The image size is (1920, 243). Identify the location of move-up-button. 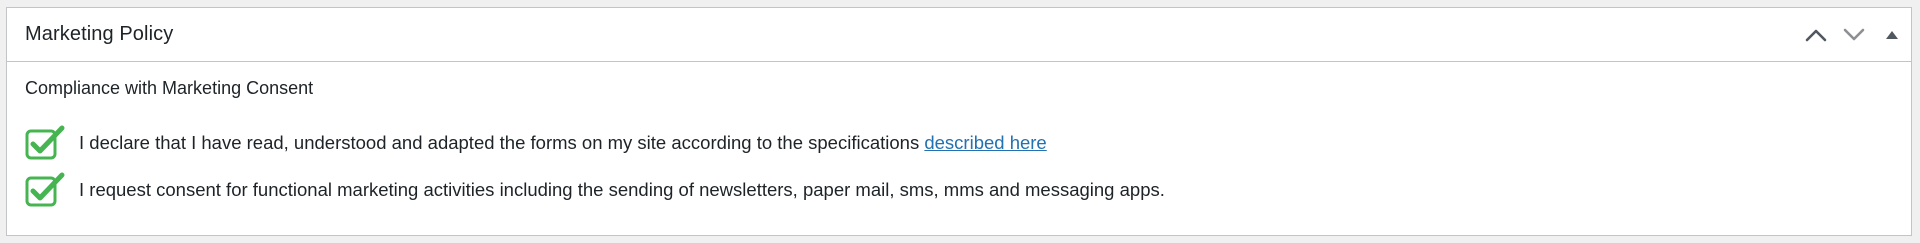
(1816, 35).